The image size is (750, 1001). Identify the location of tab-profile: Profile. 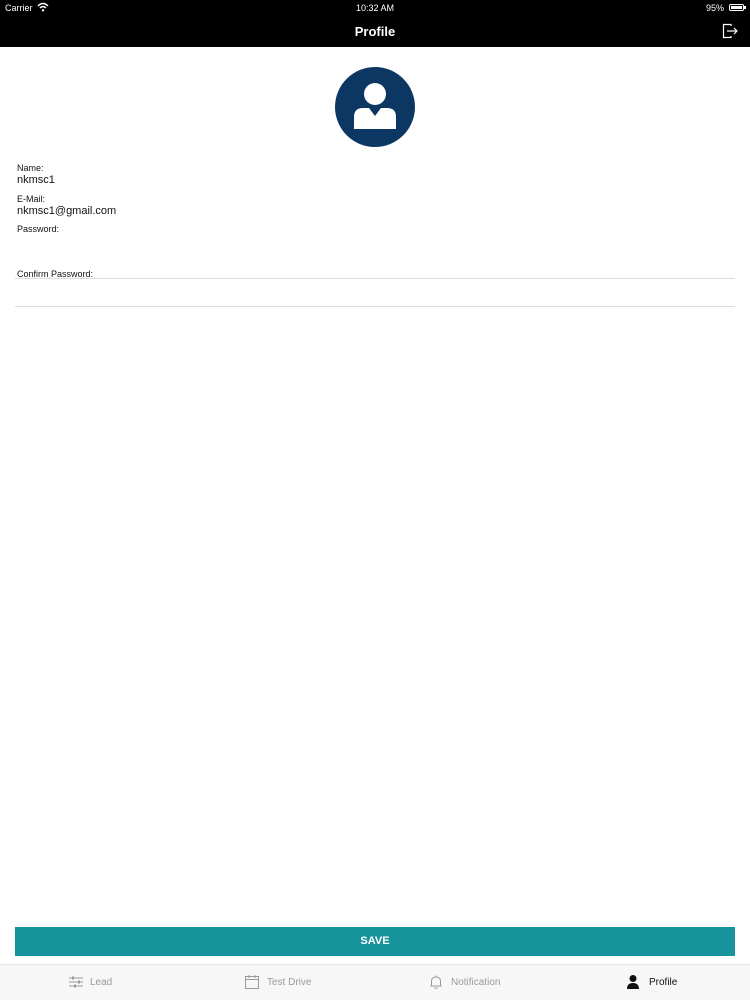
(672, 983).